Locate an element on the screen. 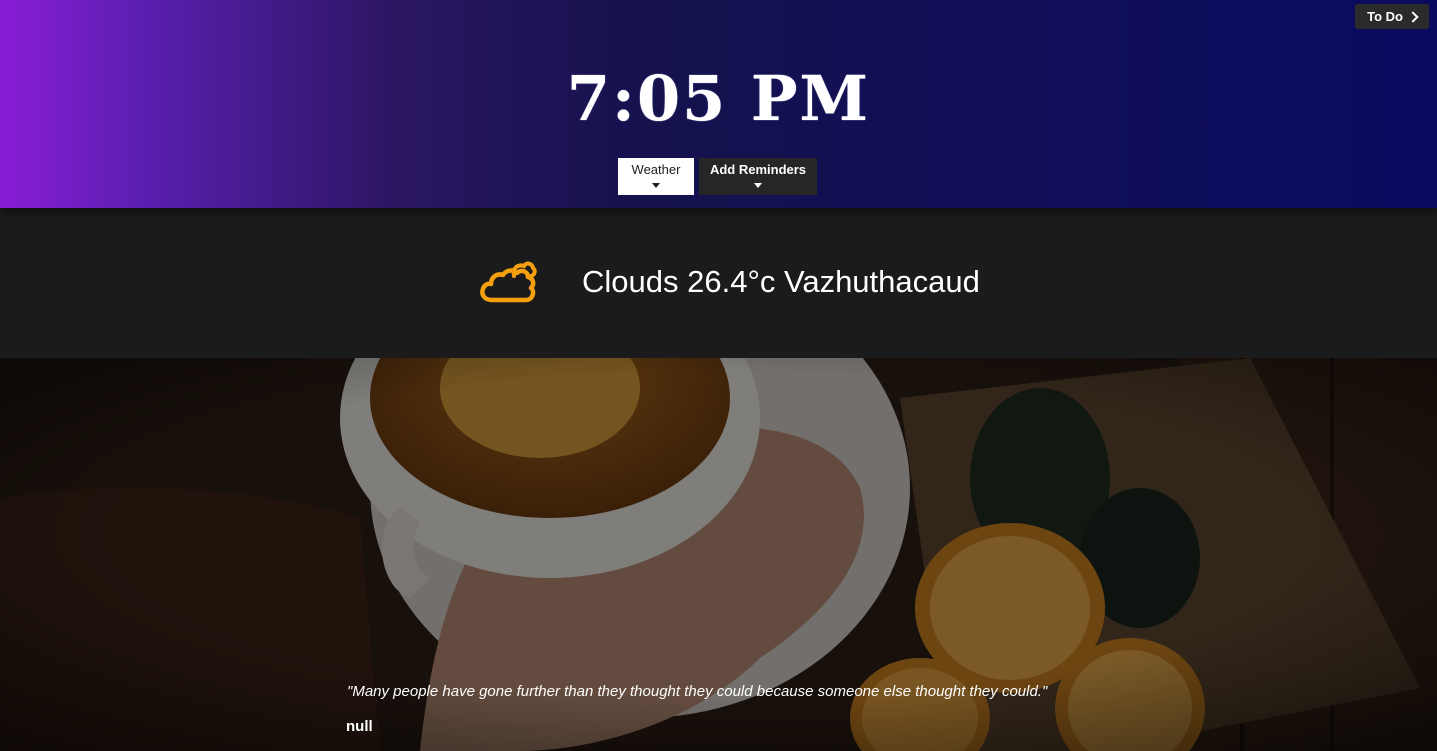 The width and height of the screenshot is (1437, 751). todo-button: To Do is located at coordinates (1392, 16).